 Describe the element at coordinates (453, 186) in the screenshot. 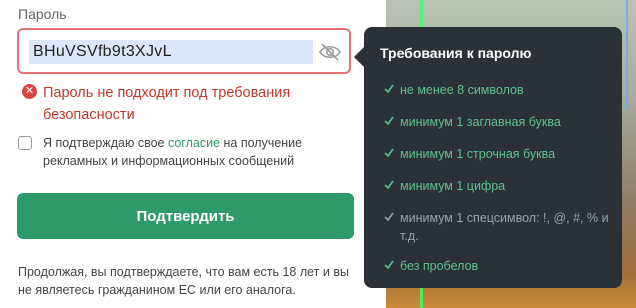

I see `requirement-label: минимум 1 цифра` at that location.